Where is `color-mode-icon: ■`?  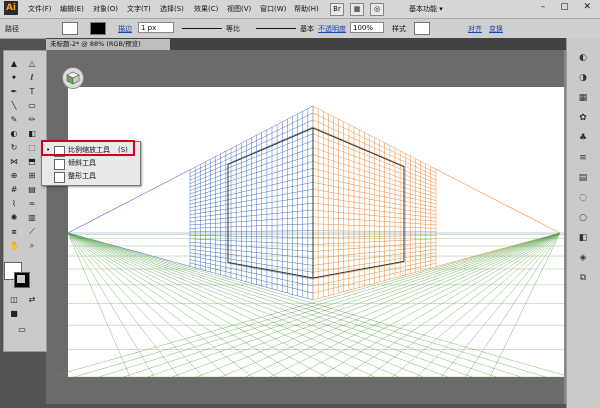 color-mode-icon: ■ is located at coordinates (14, 313).